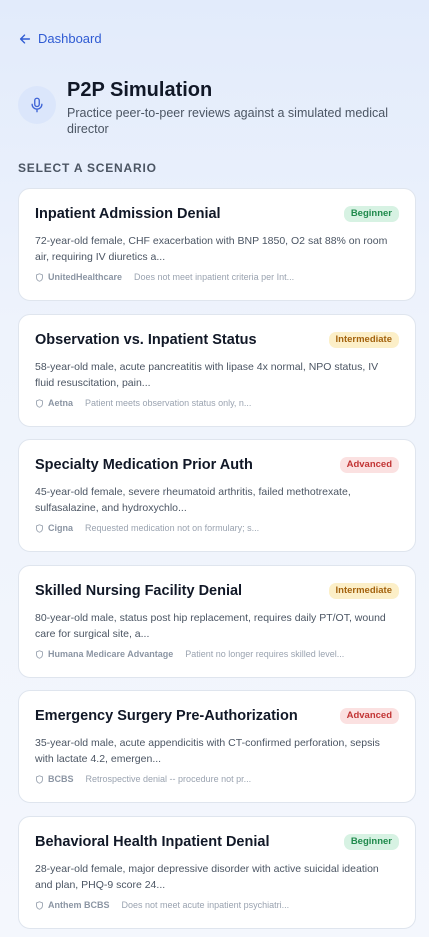 This screenshot has width=429, height=937. I want to click on mic-icon-badge, so click(37, 105).